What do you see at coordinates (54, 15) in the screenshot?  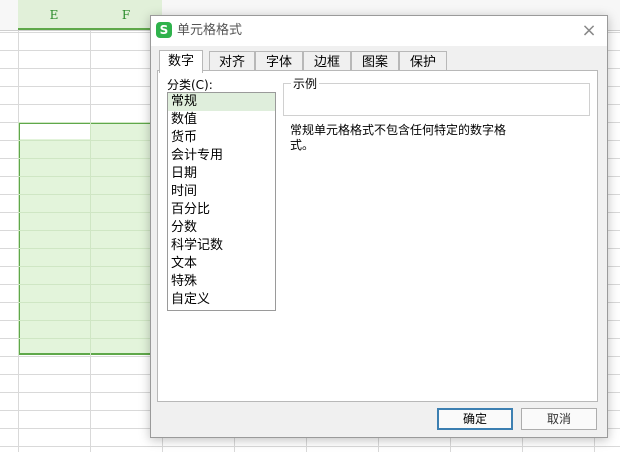 I see `column-header-e: E` at bounding box center [54, 15].